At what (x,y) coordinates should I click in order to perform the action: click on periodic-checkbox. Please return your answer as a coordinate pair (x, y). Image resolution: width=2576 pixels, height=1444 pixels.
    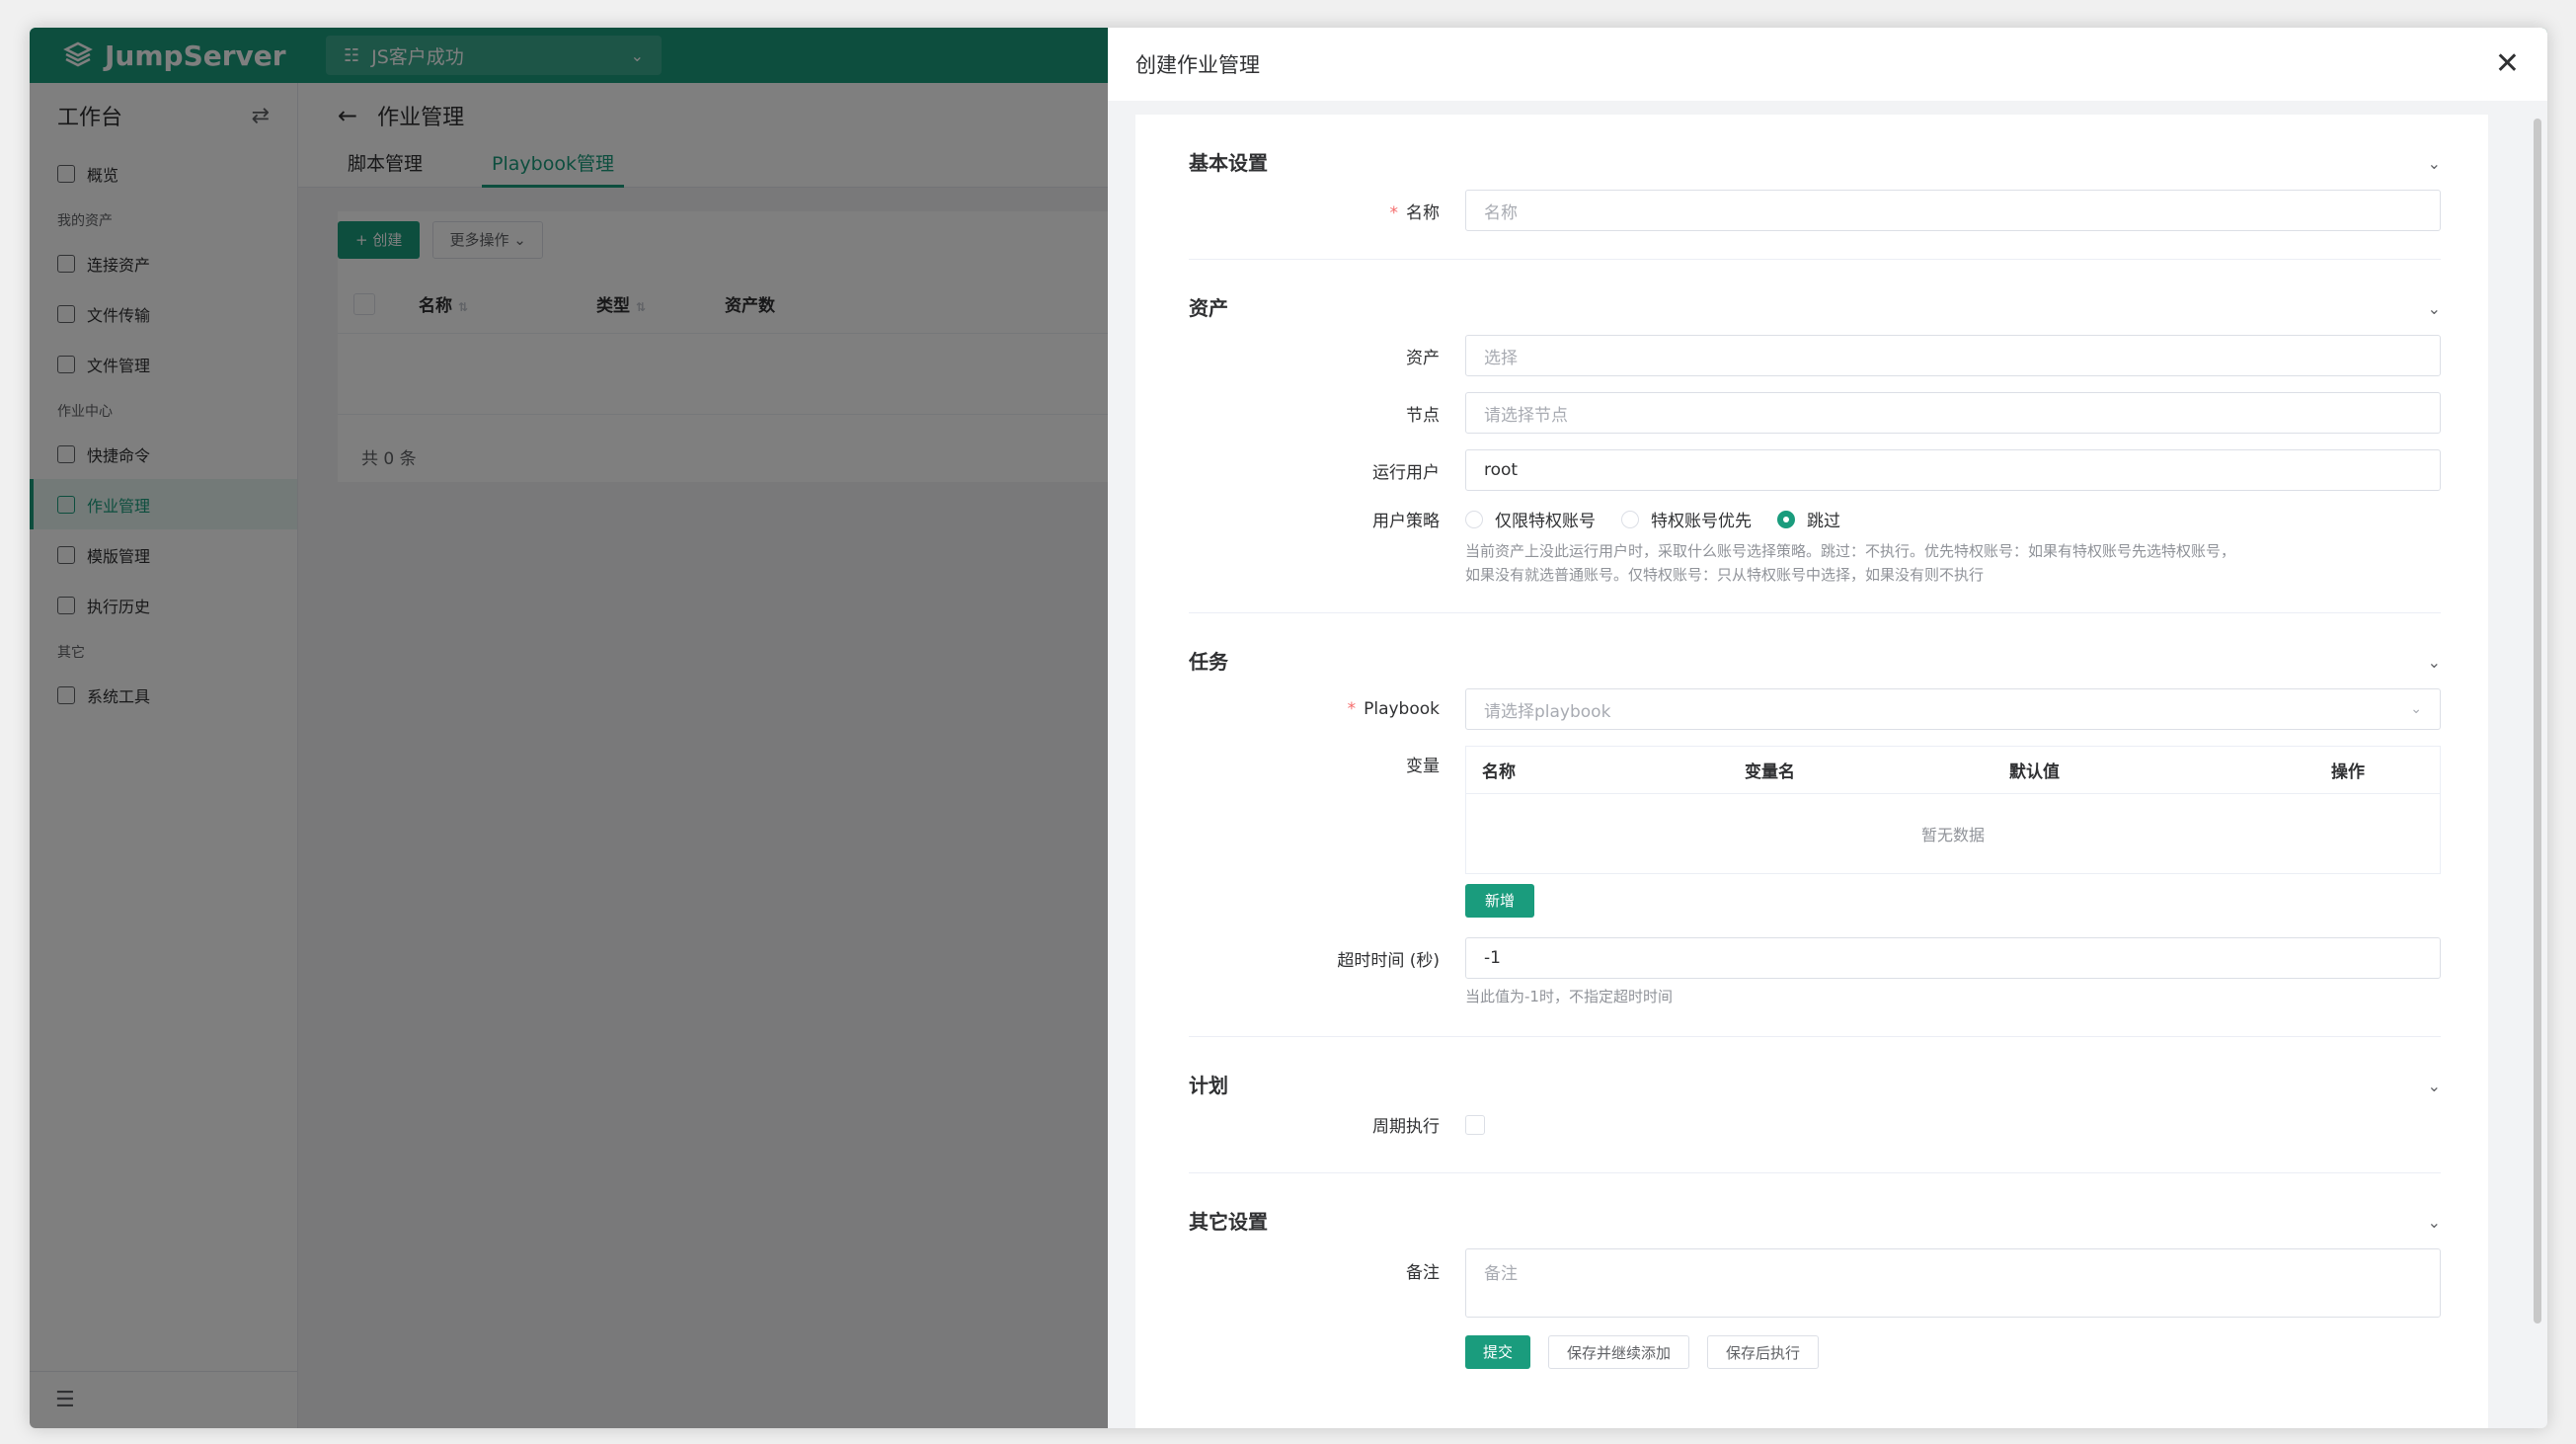
    Looking at the image, I should click on (1475, 1124).